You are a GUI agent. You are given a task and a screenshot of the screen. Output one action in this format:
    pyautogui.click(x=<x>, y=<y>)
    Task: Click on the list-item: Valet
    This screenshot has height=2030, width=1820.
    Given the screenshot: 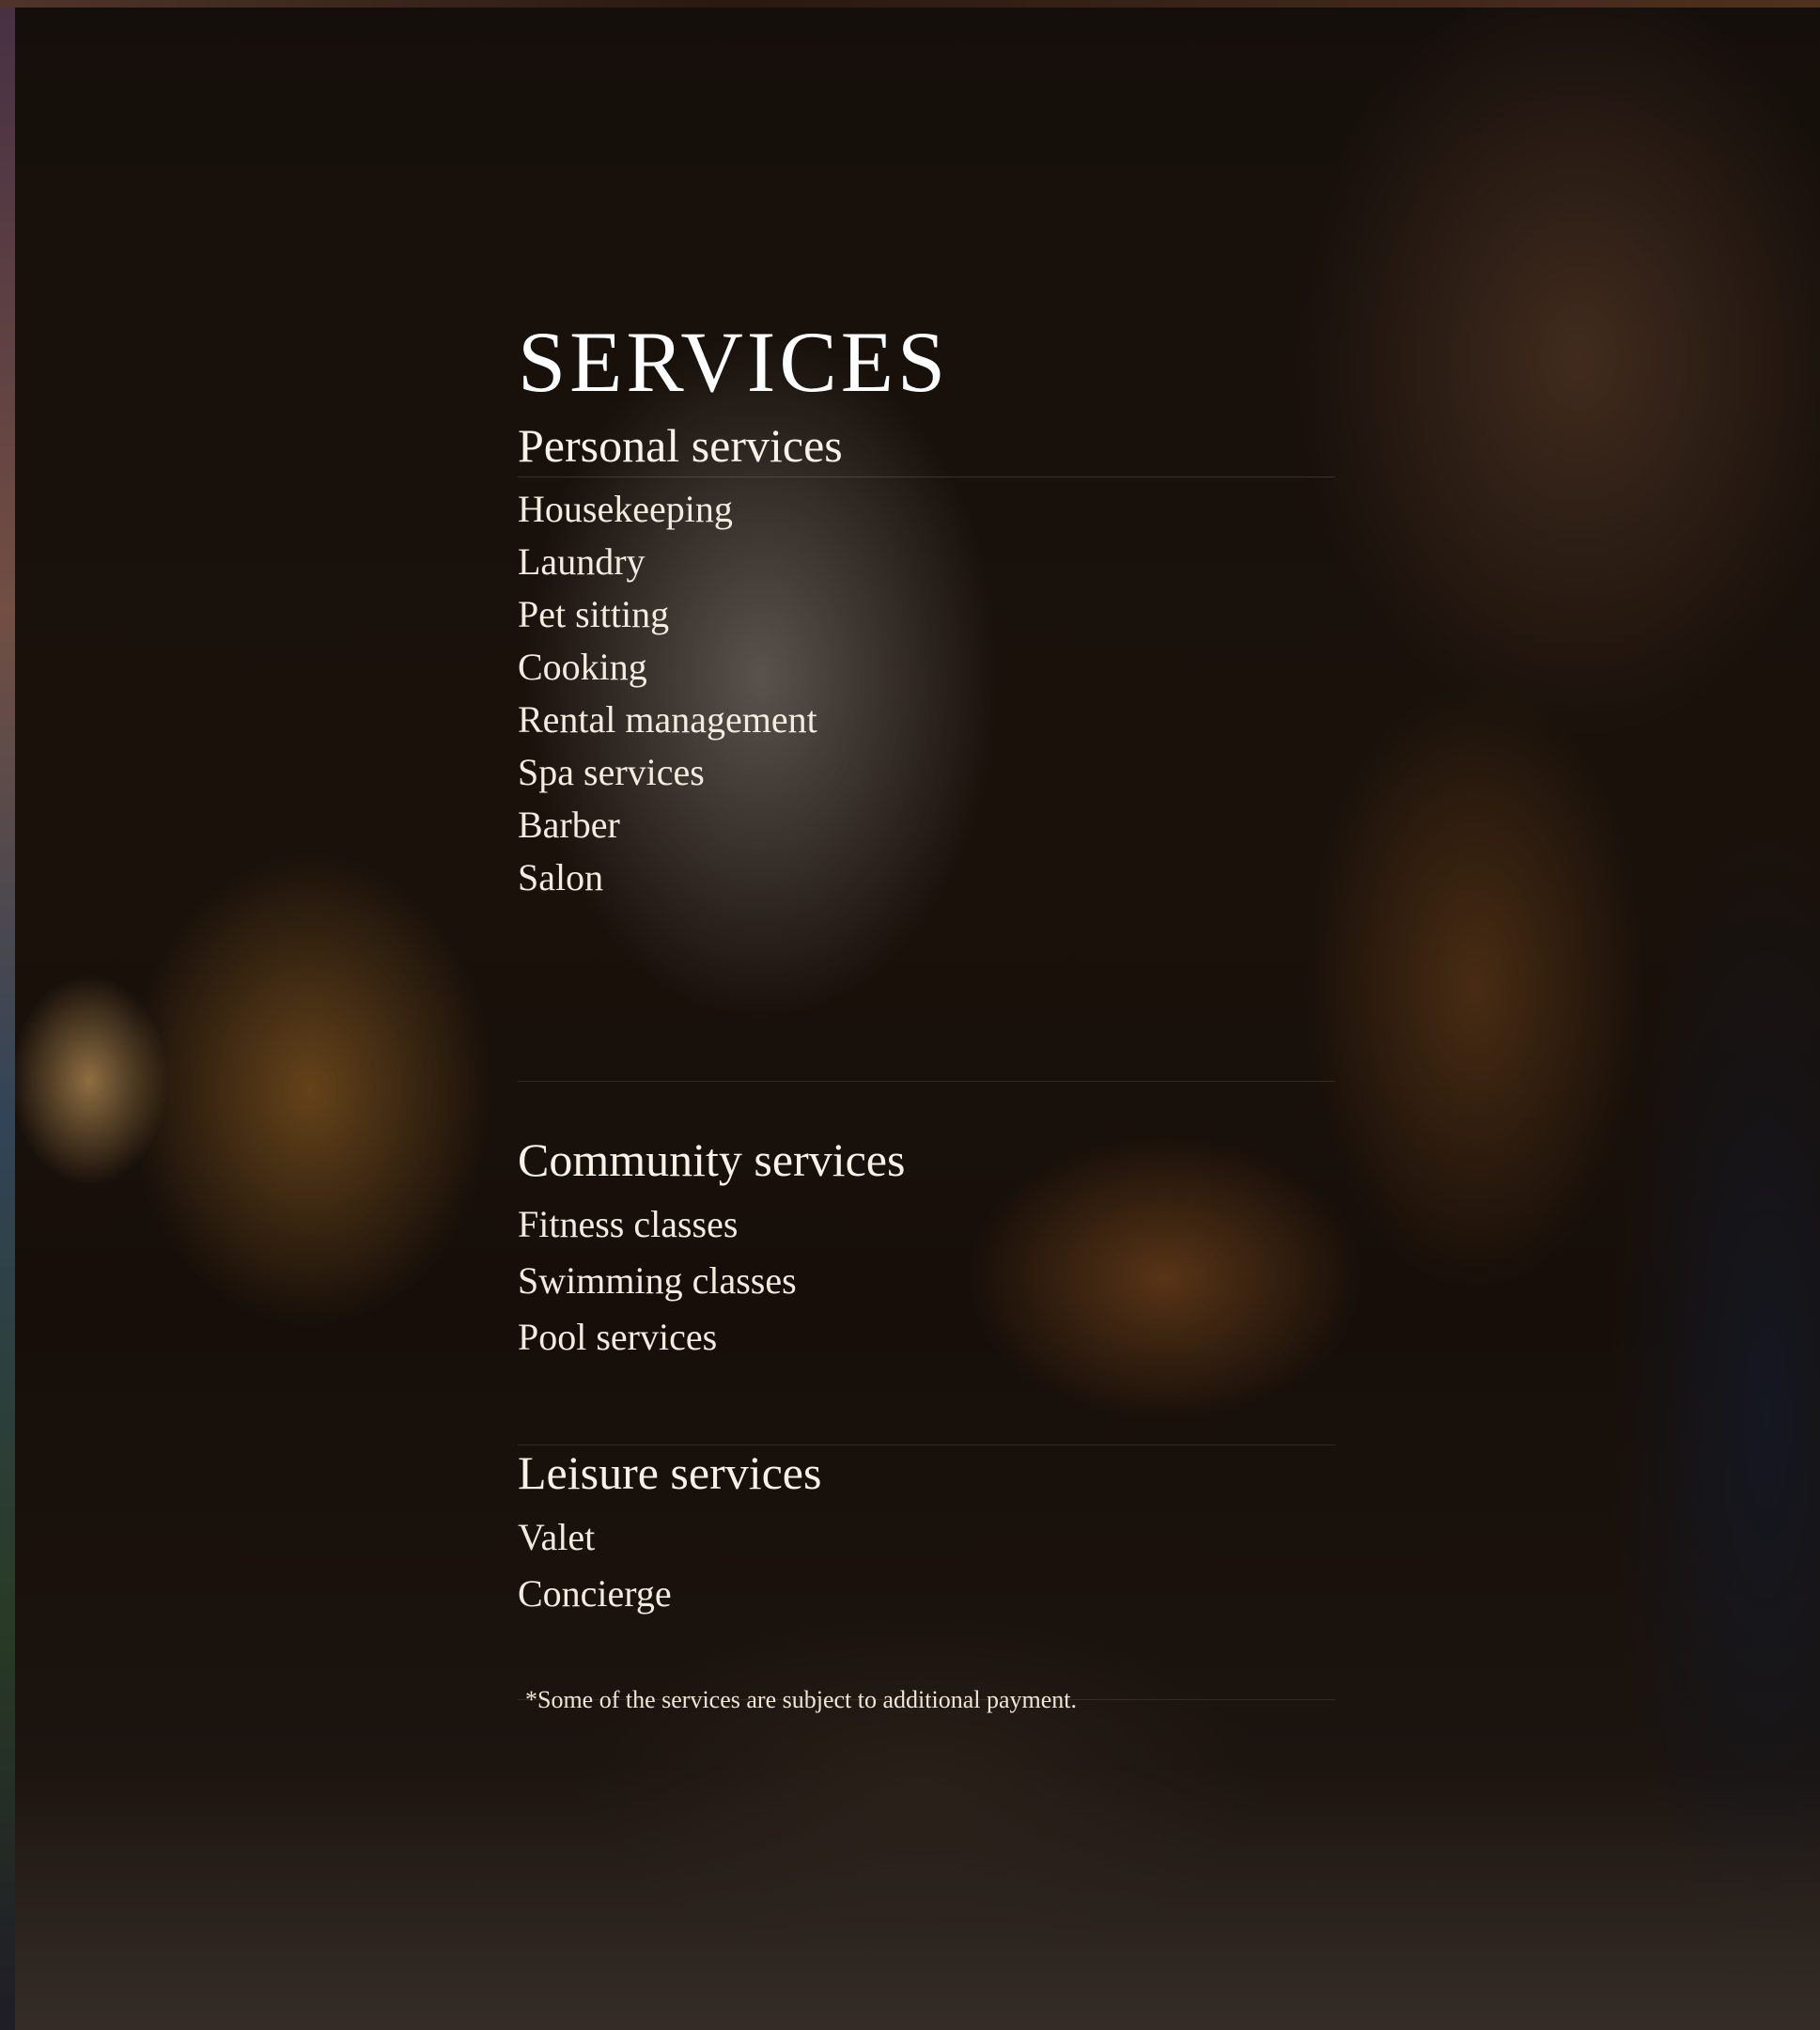 What is the action you would take?
    pyautogui.click(x=557, y=1537)
    